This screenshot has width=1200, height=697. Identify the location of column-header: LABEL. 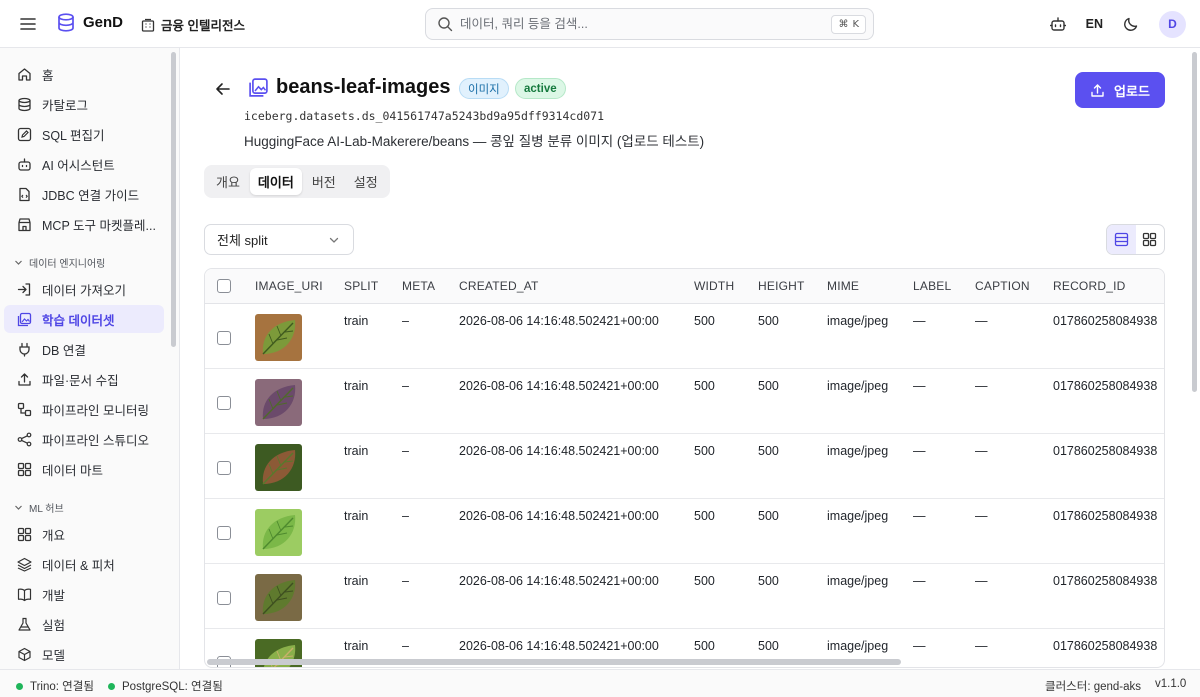
(934, 286).